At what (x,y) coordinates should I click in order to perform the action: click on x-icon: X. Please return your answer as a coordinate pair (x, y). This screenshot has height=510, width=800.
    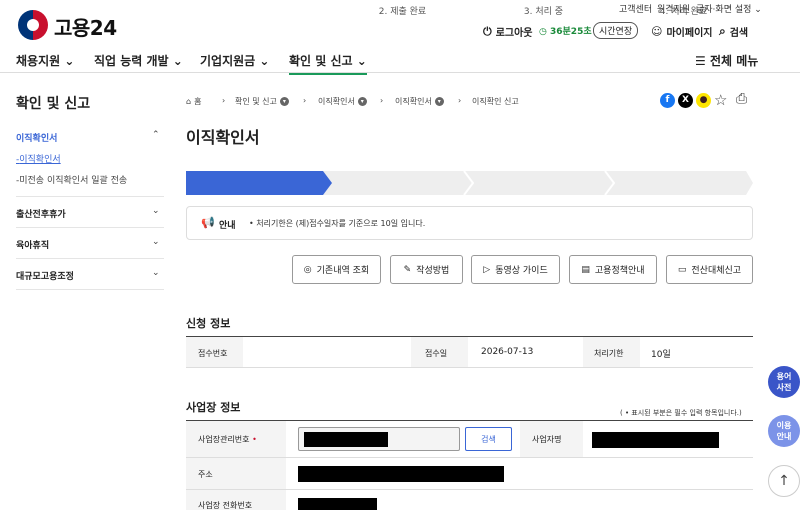
    Looking at the image, I should click on (685, 100).